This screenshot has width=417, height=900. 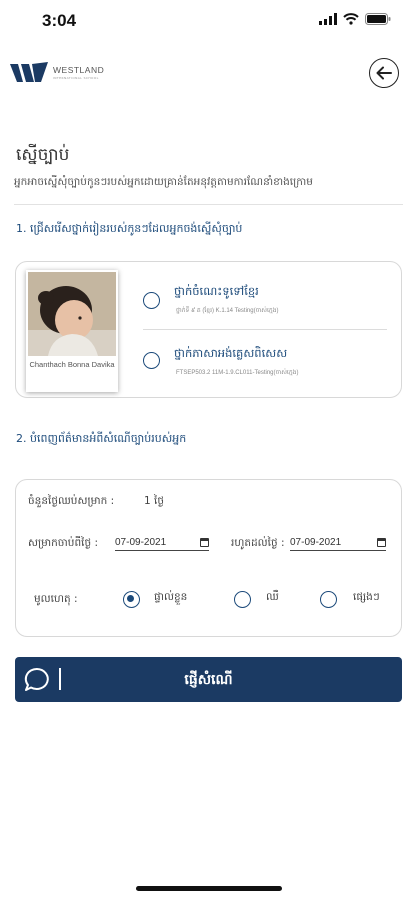 I want to click on arrow-left-icon, so click(x=384, y=73).